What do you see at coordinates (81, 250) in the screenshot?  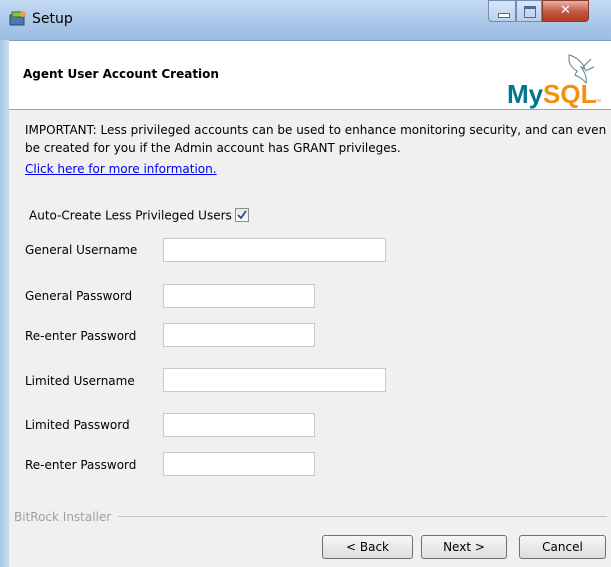 I see `general-username-label: General Username` at bounding box center [81, 250].